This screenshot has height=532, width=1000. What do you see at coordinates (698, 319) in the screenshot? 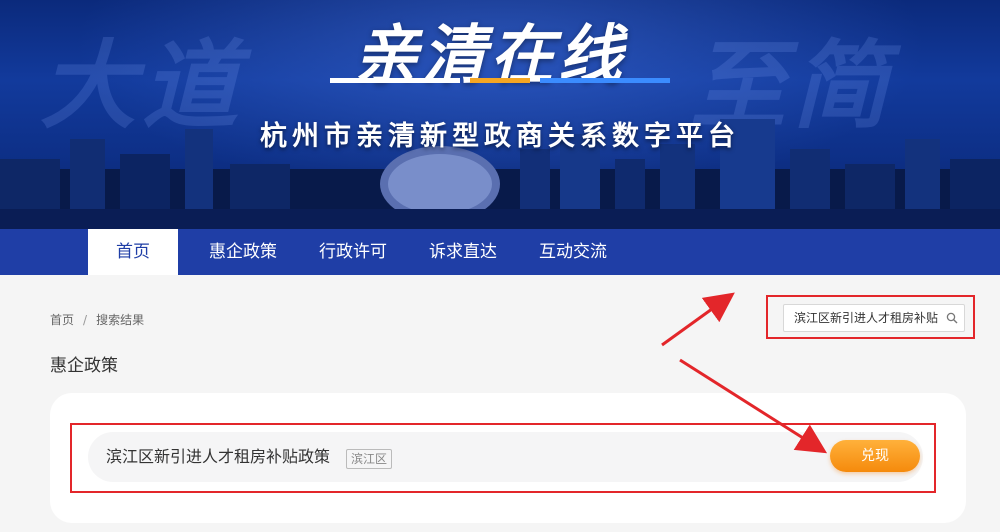
I see `arrow-to-search` at bounding box center [698, 319].